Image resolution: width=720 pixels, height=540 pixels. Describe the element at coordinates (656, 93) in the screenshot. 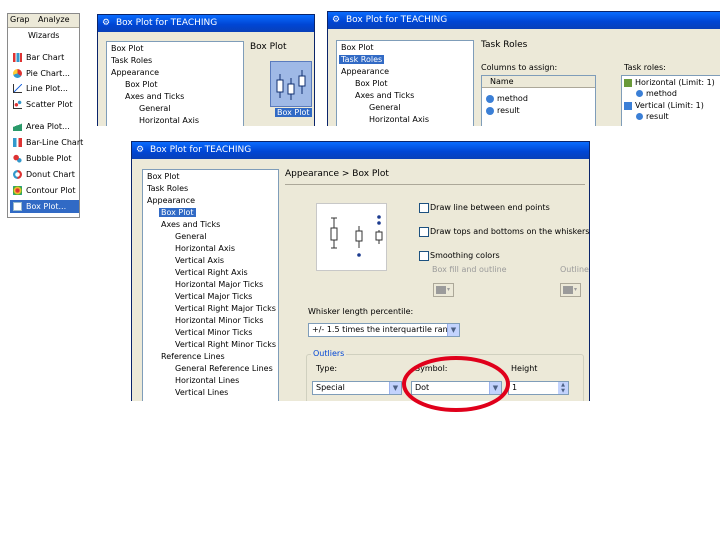

I see `role-horizontal-value: method` at that location.